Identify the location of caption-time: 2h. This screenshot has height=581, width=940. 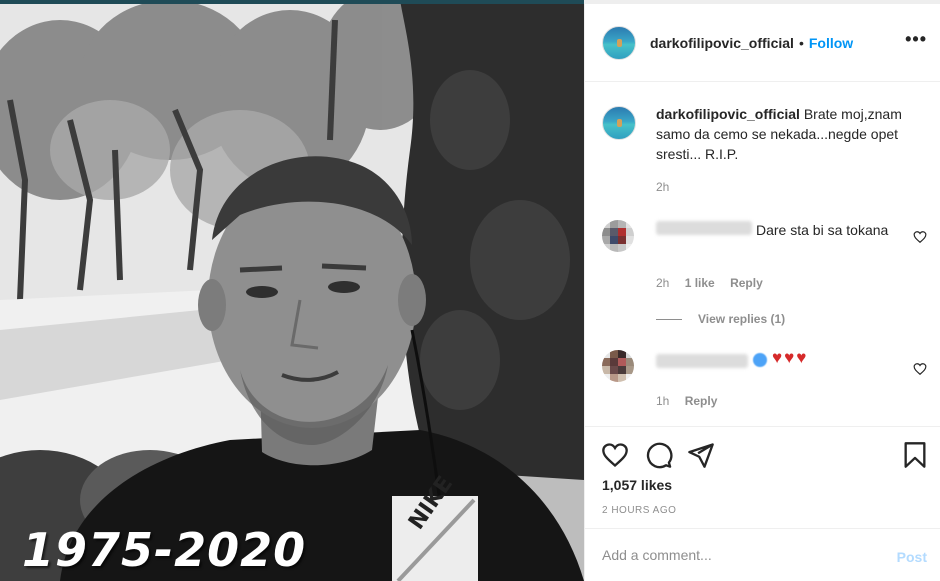
(662, 187).